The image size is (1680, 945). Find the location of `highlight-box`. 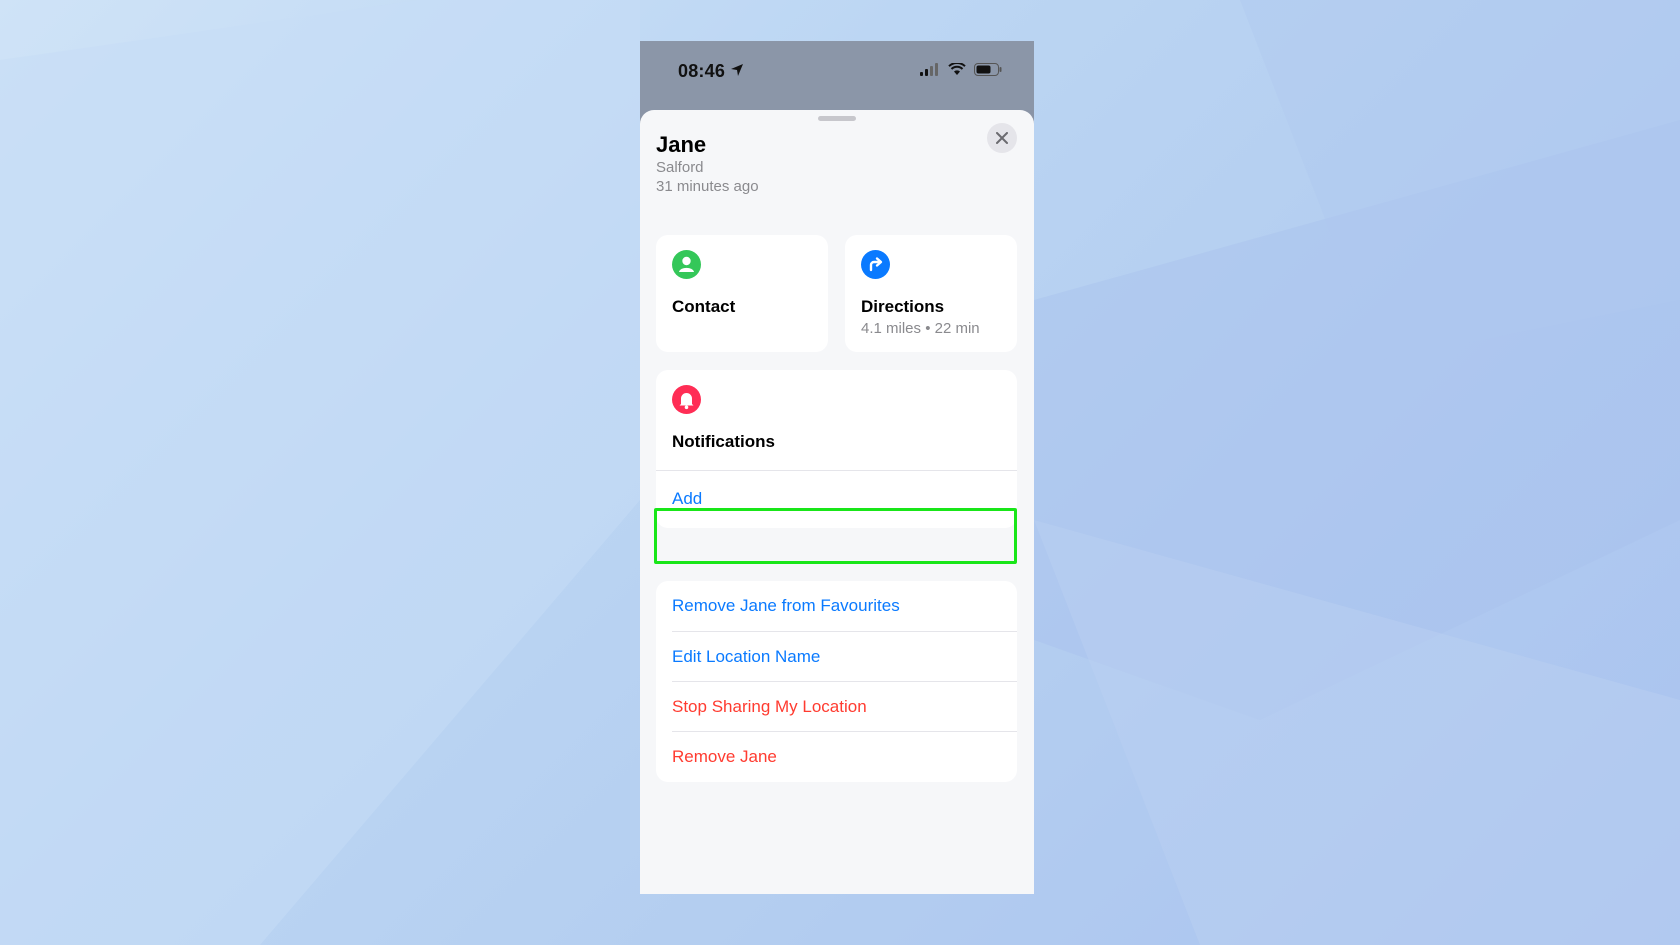

highlight-box is located at coordinates (835, 536).